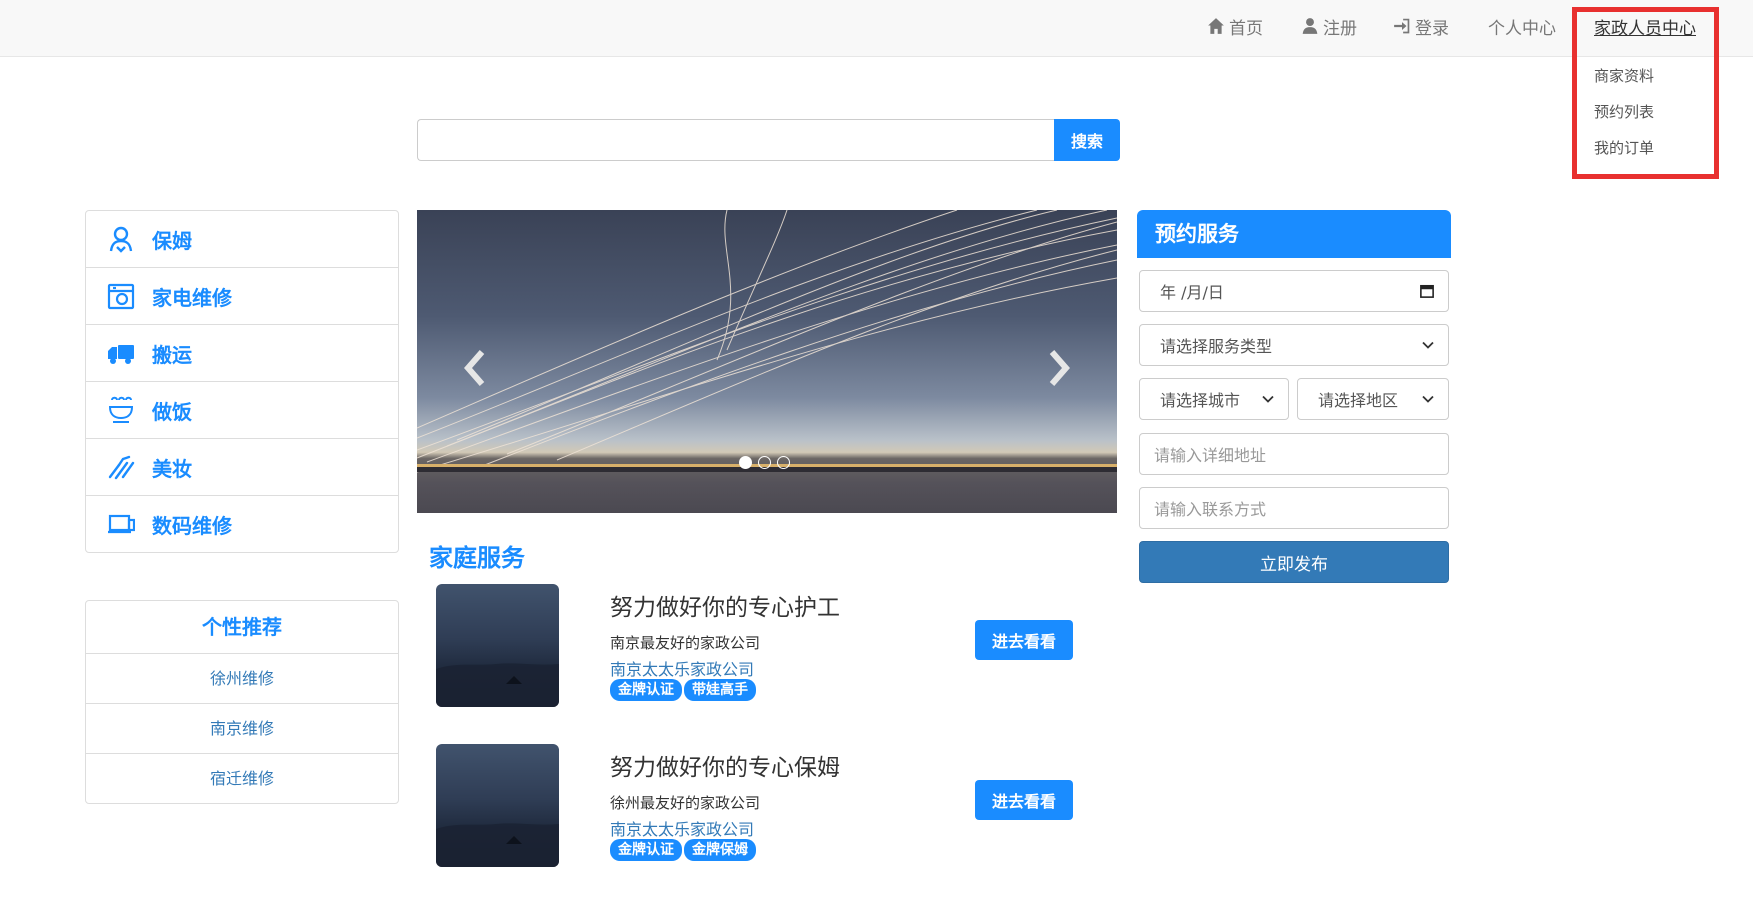 Image resolution: width=1753 pixels, height=898 pixels. What do you see at coordinates (172, 468) in the screenshot?
I see `category-label: 美妆` at bounding box center [172, 468].